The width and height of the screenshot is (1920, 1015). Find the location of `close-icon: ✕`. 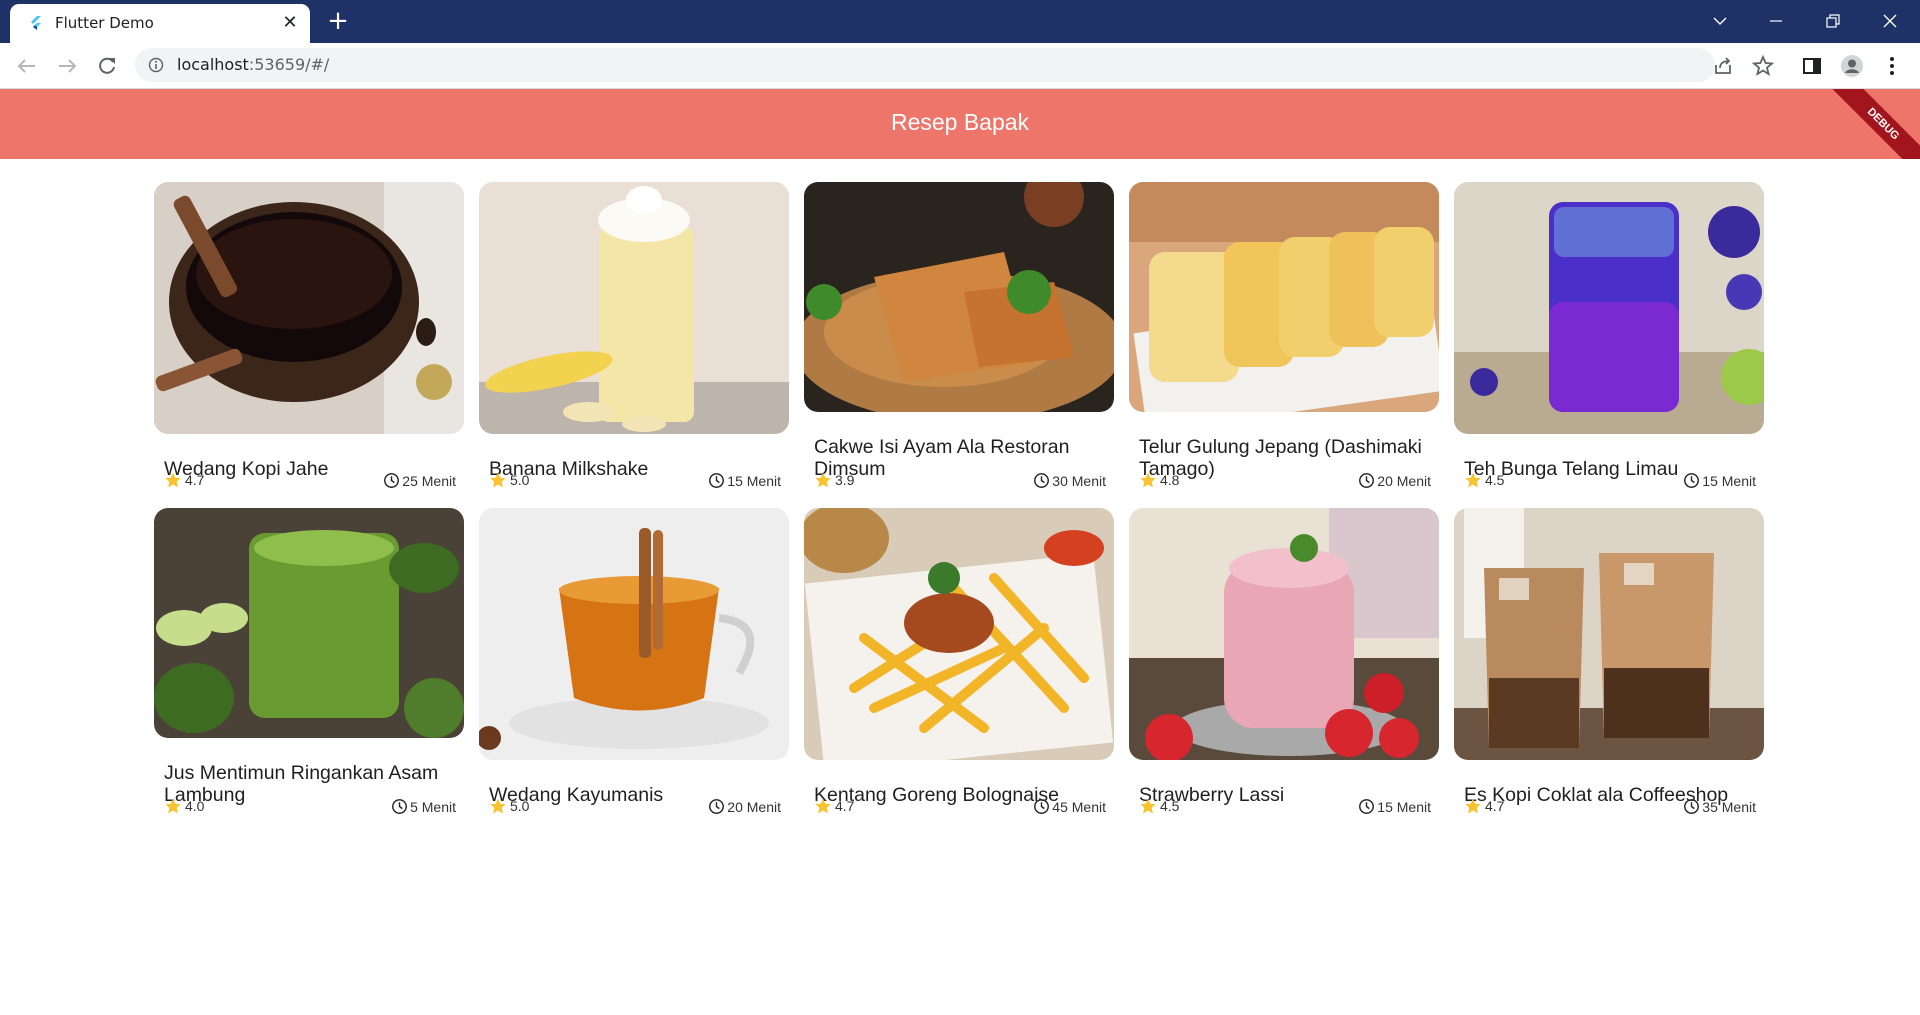

close-icon: ✕ is located at coordinates (290, 23).